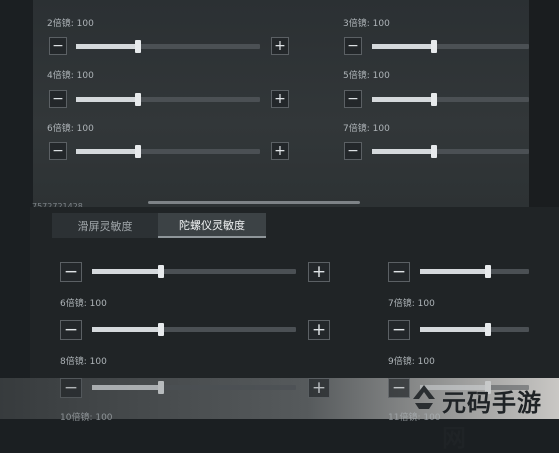 Image resolution: width=559 pixels, height=453 pixels. What do you see at coordinates (399, 272) in the screenshot?
I see `decrease-gyro-row1-right-button: −` at bounding box center [399, 272].